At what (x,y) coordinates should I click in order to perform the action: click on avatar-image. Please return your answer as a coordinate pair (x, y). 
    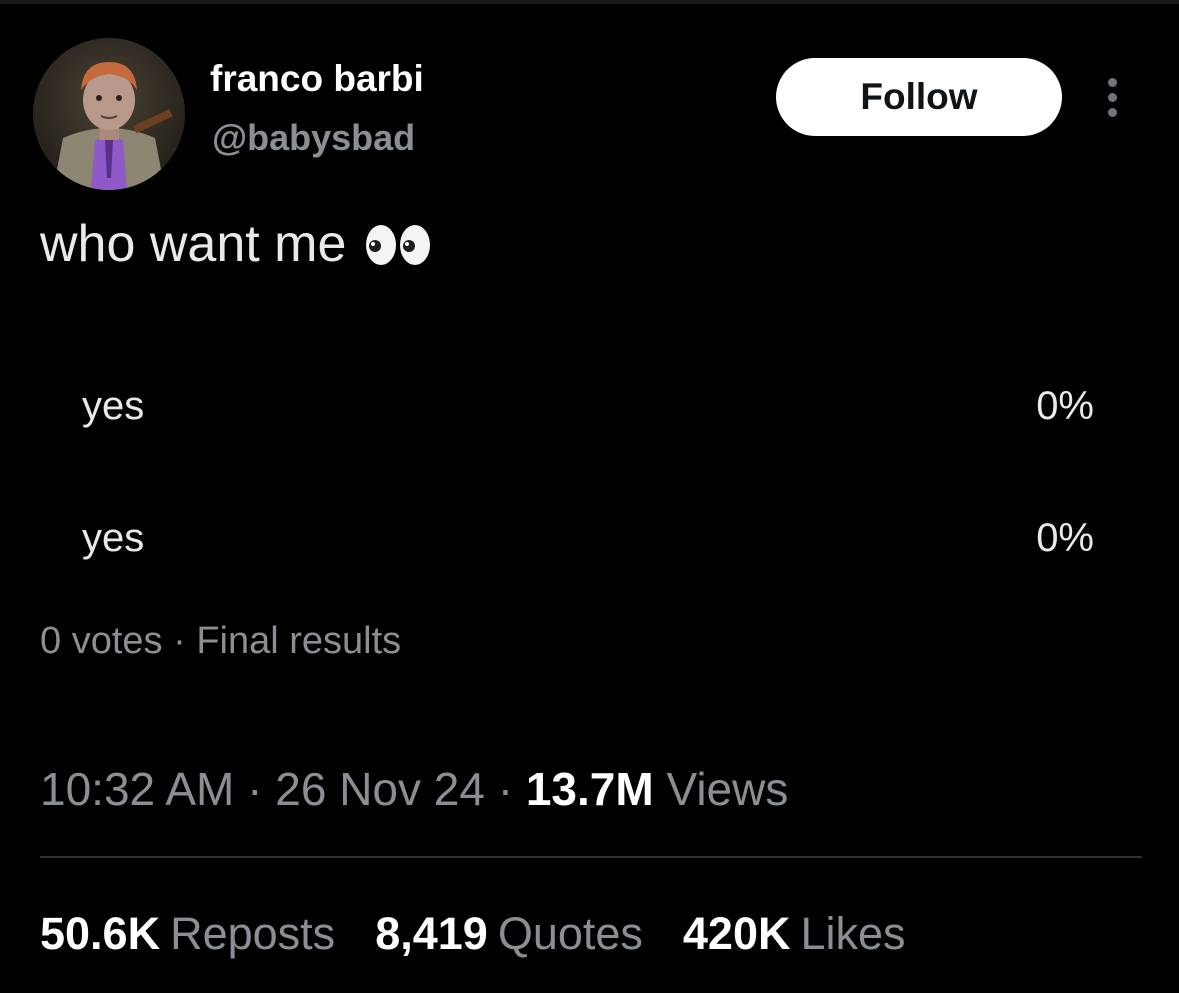
    Looking at the image, I should click on (109, 114).